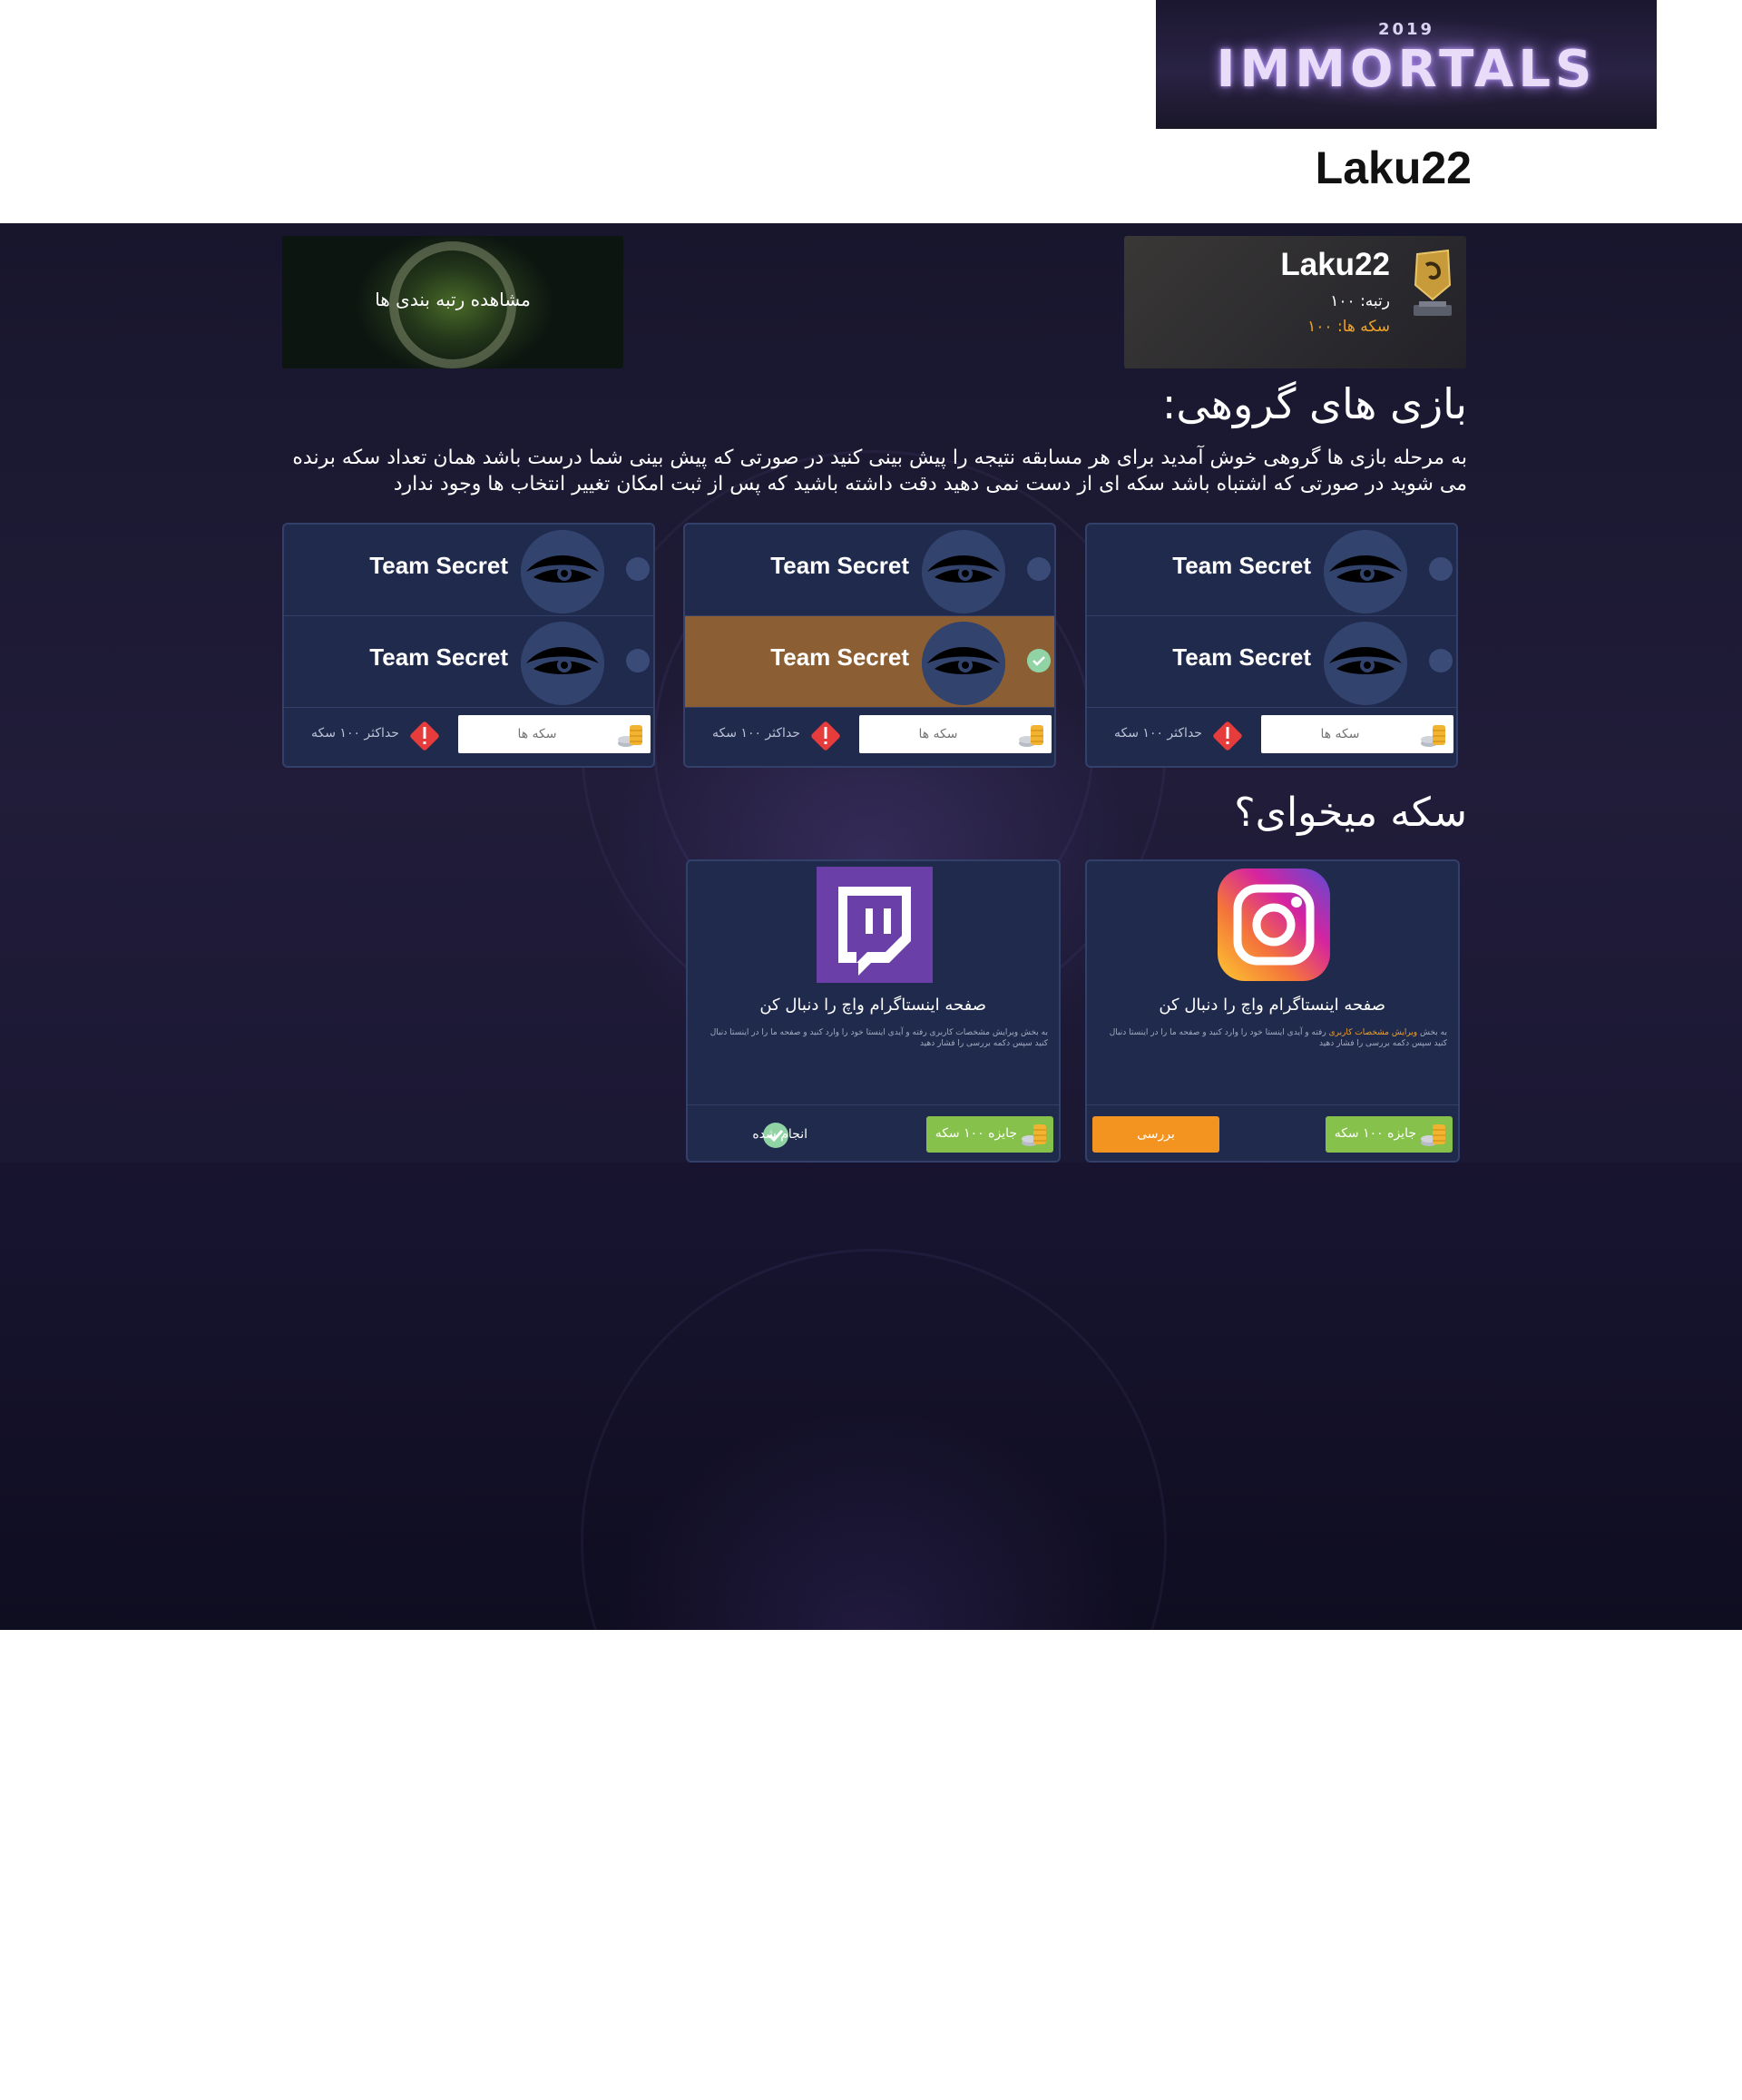 This screenshot has width=1742, height=2100. What do you see at coordinates (1433, 282) in the screenshot?
I see `aegis-badge-icon` at bounding box center [1433, 282].